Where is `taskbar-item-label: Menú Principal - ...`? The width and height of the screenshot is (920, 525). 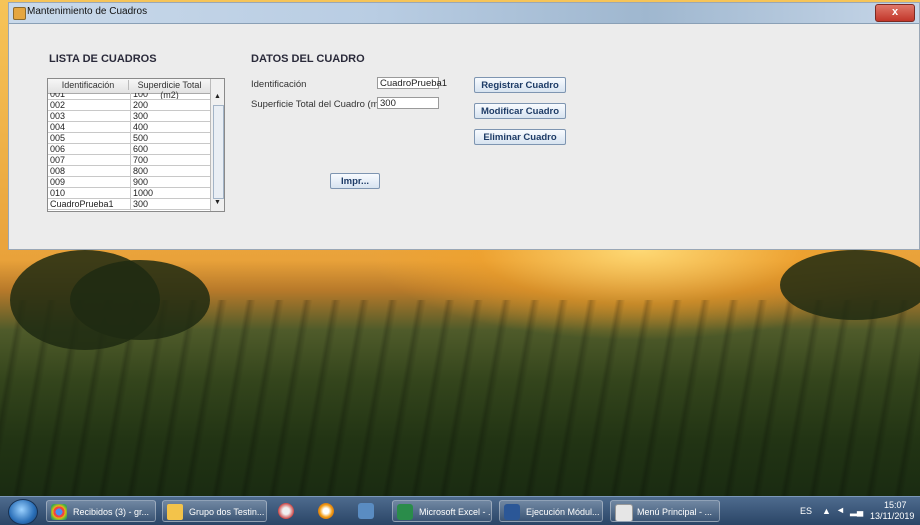 taskbar-item-label: Menú Principal - ... is located at coordinates (675, 512).